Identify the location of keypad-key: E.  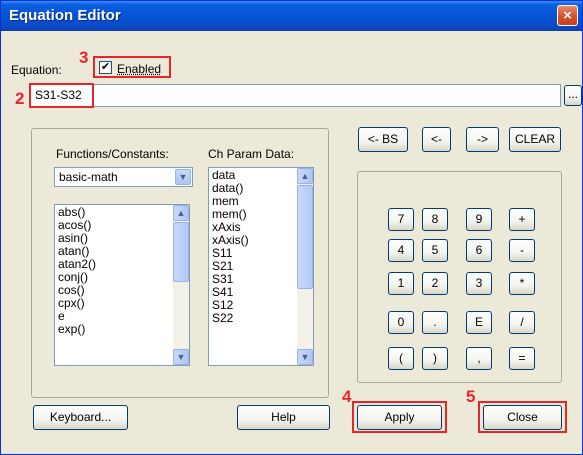
(479, 322).